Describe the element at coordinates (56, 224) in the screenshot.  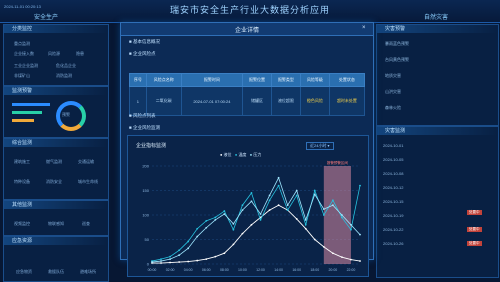
I see `grid-item: 物联感知` at that location.